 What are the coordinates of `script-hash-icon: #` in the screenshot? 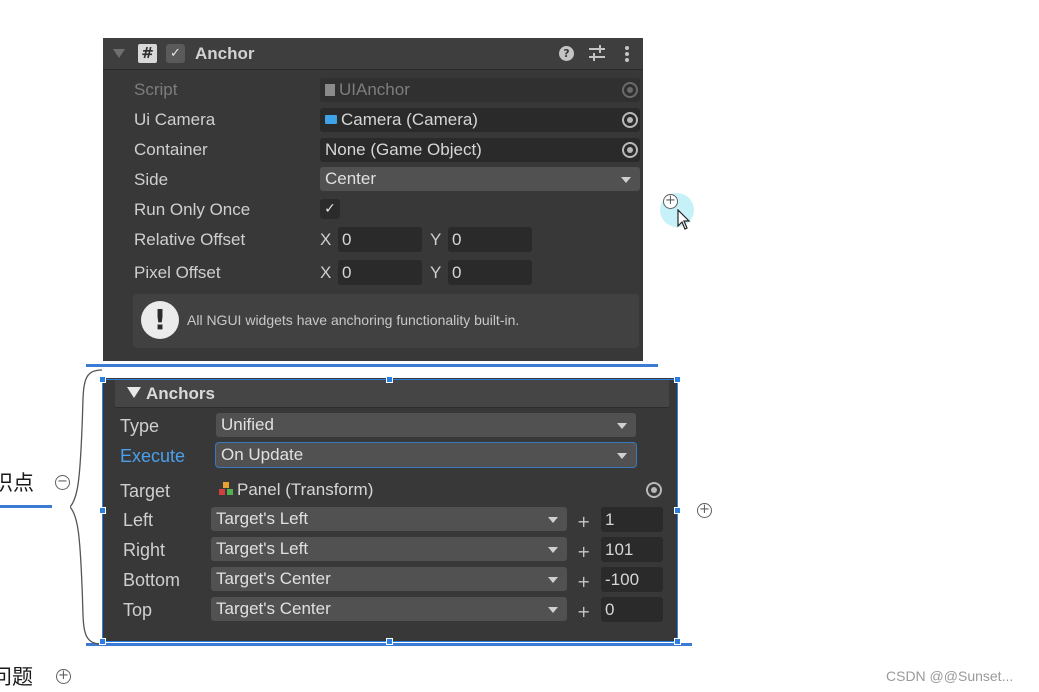 It's located at (147, 53).